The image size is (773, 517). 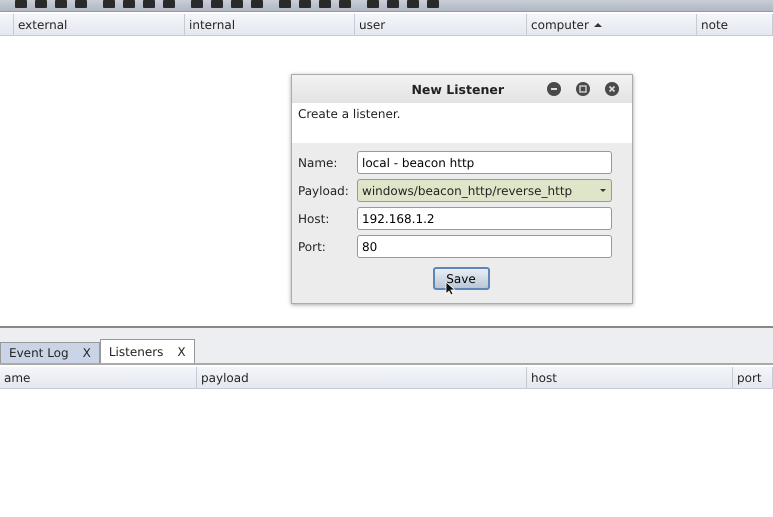 I want to click on column-header: port, so click(x=753, y=377).